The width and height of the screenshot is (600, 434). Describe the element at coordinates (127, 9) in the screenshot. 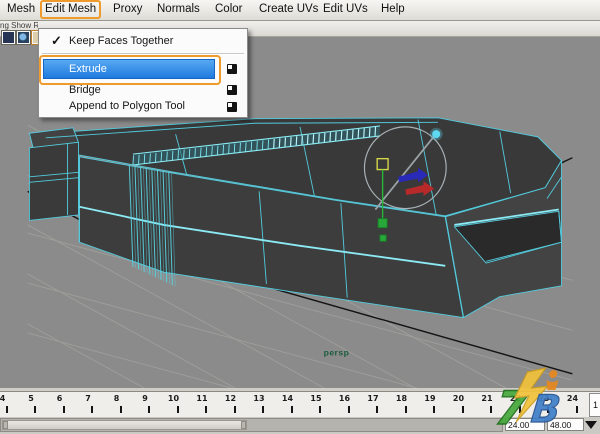

I see `menu-item-proxy: Proxy` at that location.